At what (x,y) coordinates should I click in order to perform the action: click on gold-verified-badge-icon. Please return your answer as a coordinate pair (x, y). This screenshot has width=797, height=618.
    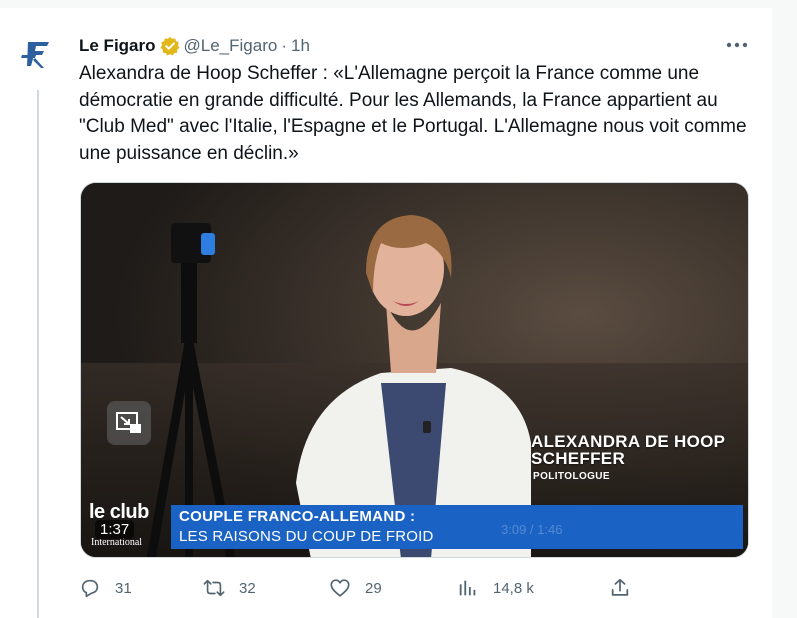
    Looking at the image, I should click on (170, 46).